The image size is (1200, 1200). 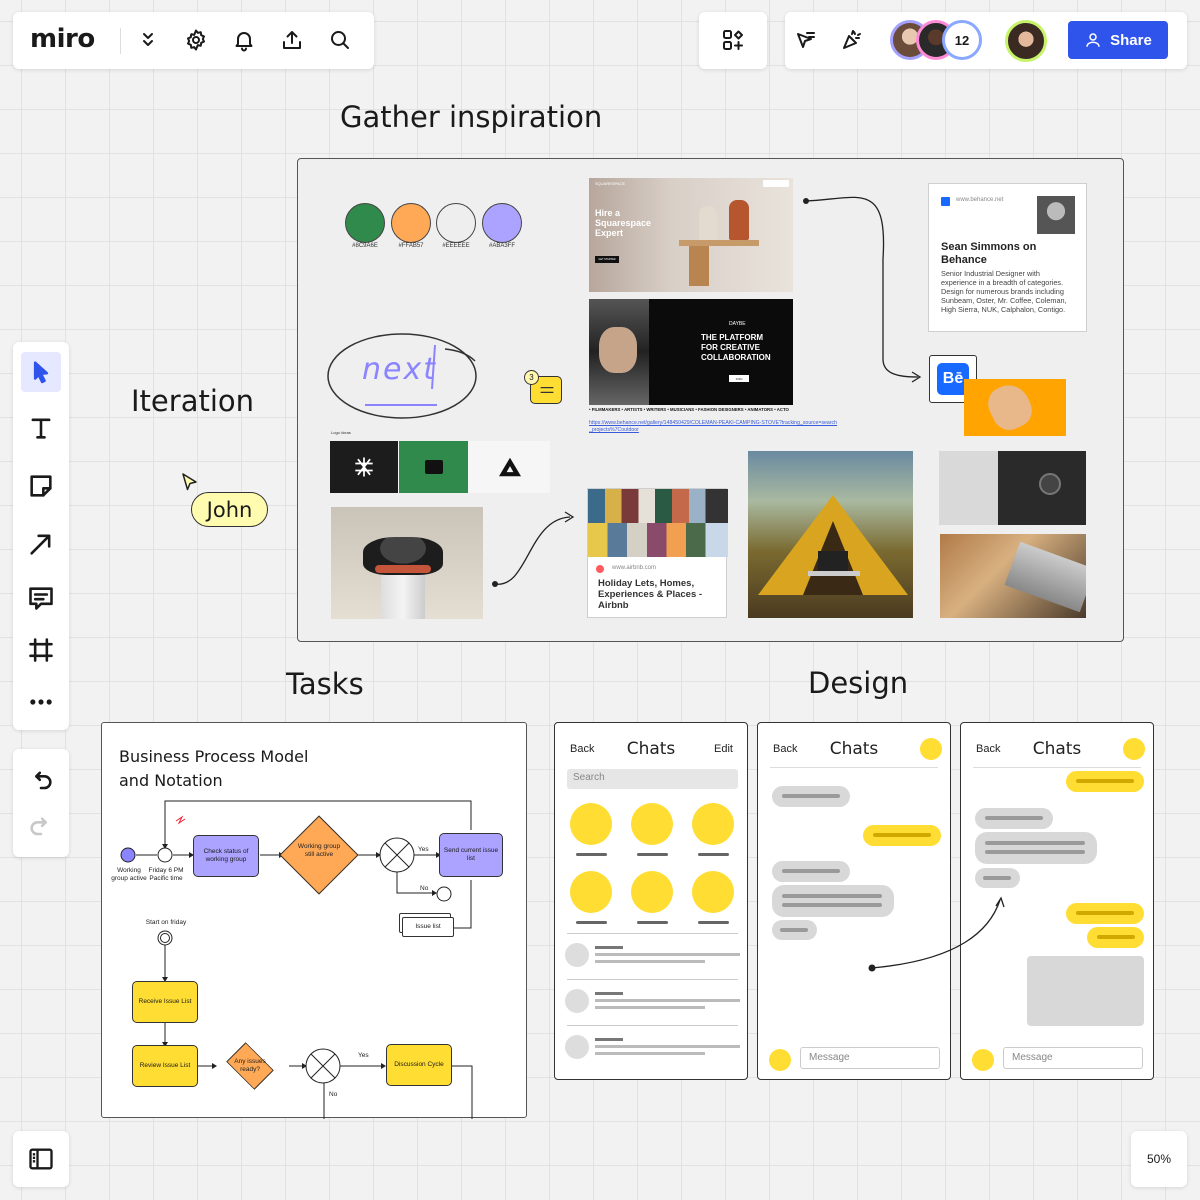 I want to click on board-menu-button, so click(x=148, y=40).